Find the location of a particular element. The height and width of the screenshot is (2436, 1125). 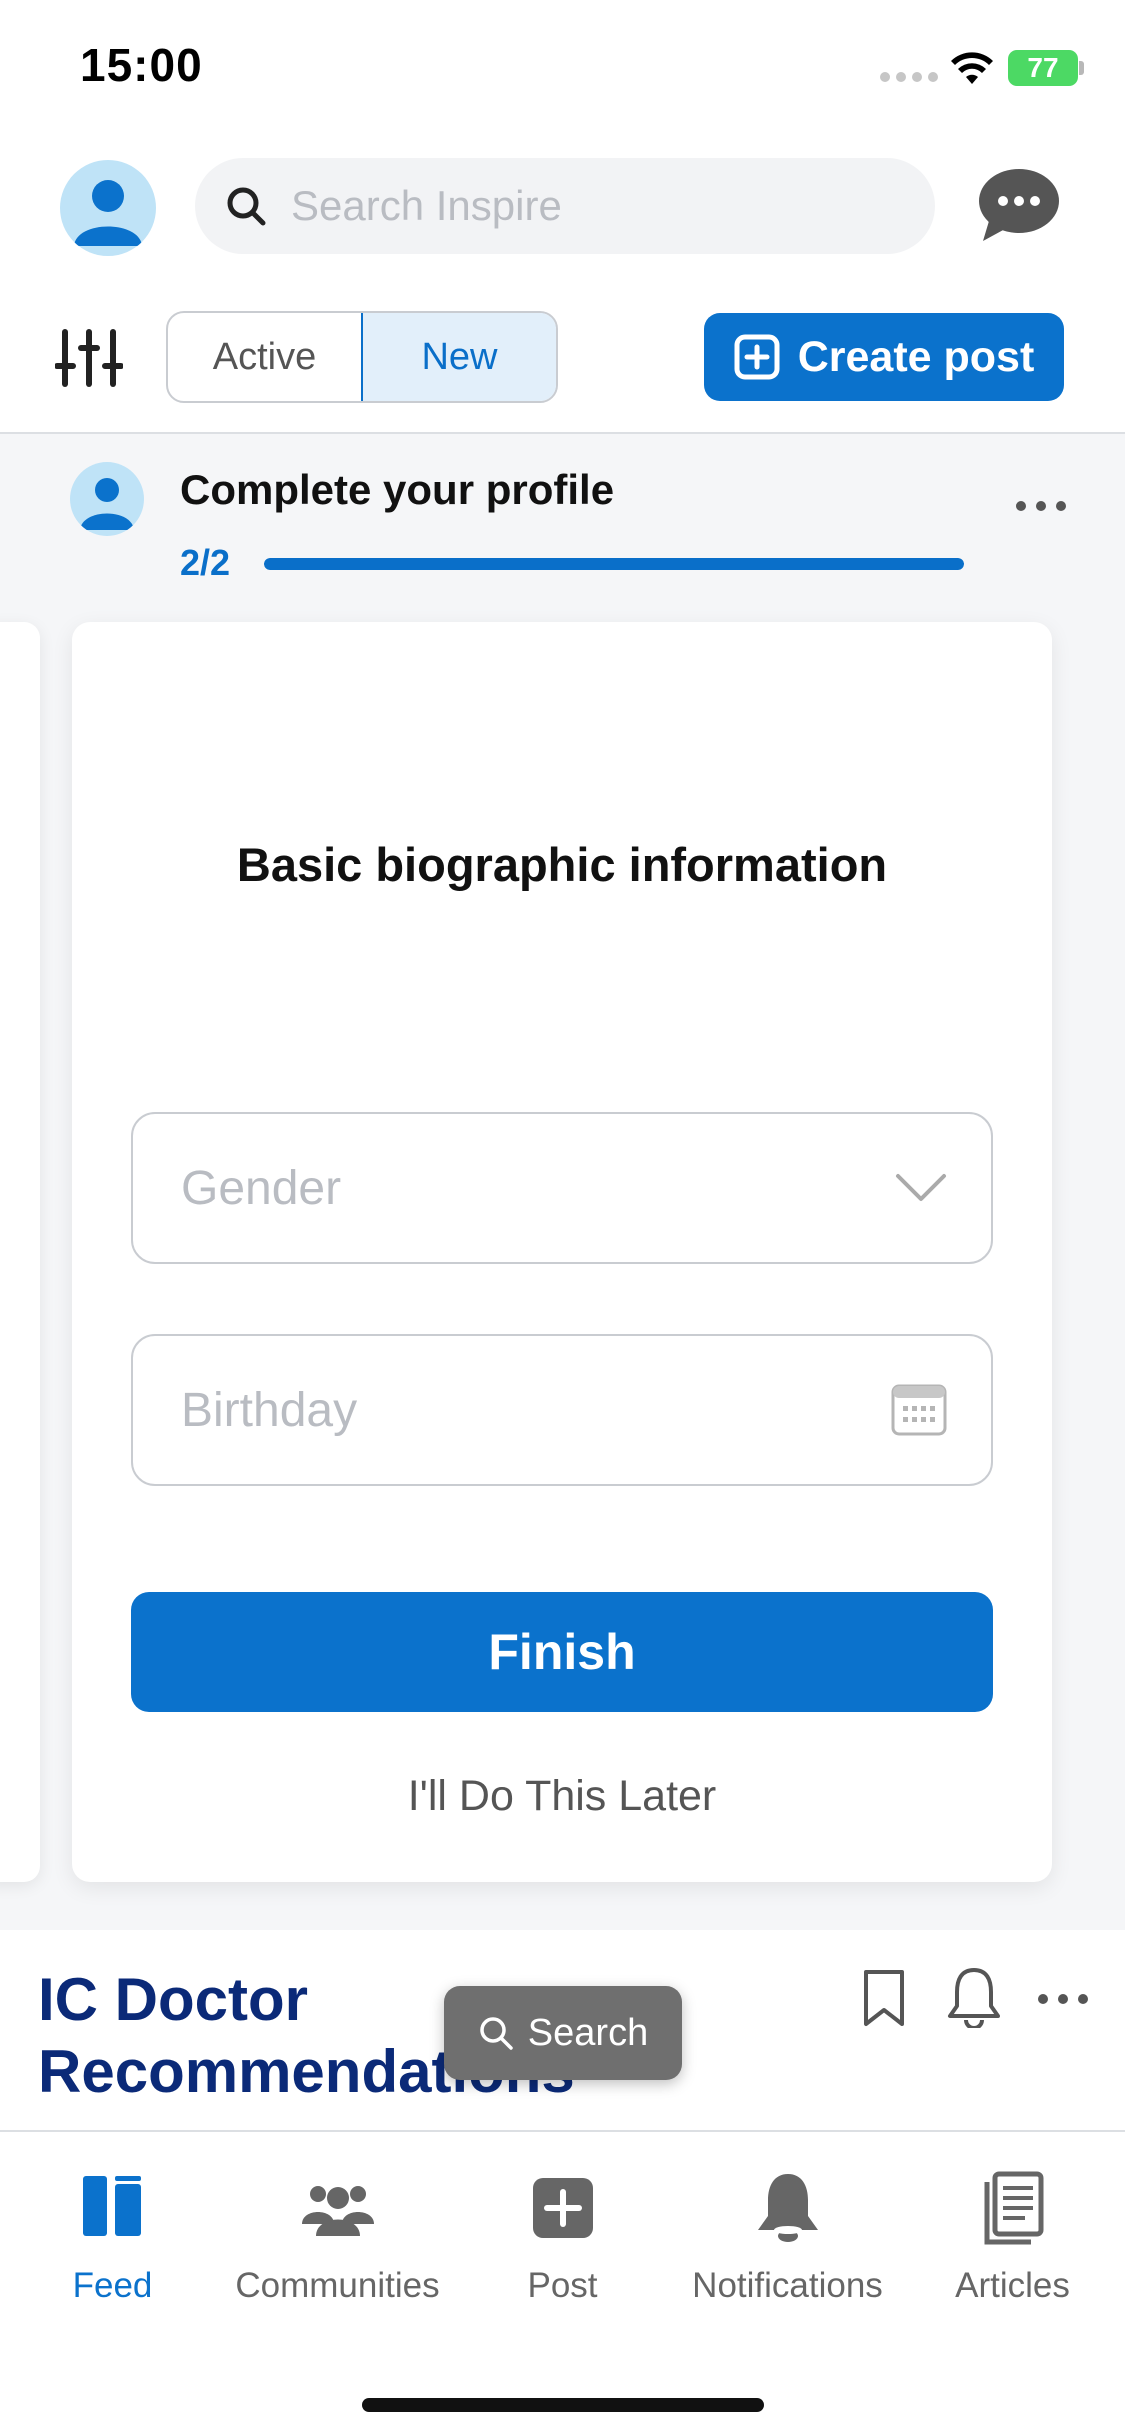

plus-square-icon is located at coordinates (757, 357).